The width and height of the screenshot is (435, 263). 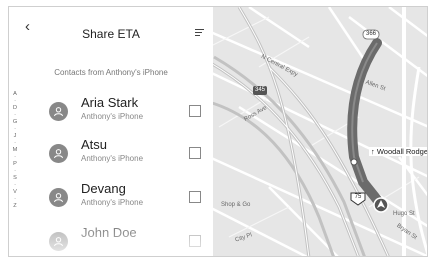 What do you see at coordinates (111, 72) in the screenshot?
I see `contacts-source-label: Contacts from Anthony's iPhone` at bounding box center [111, 72].